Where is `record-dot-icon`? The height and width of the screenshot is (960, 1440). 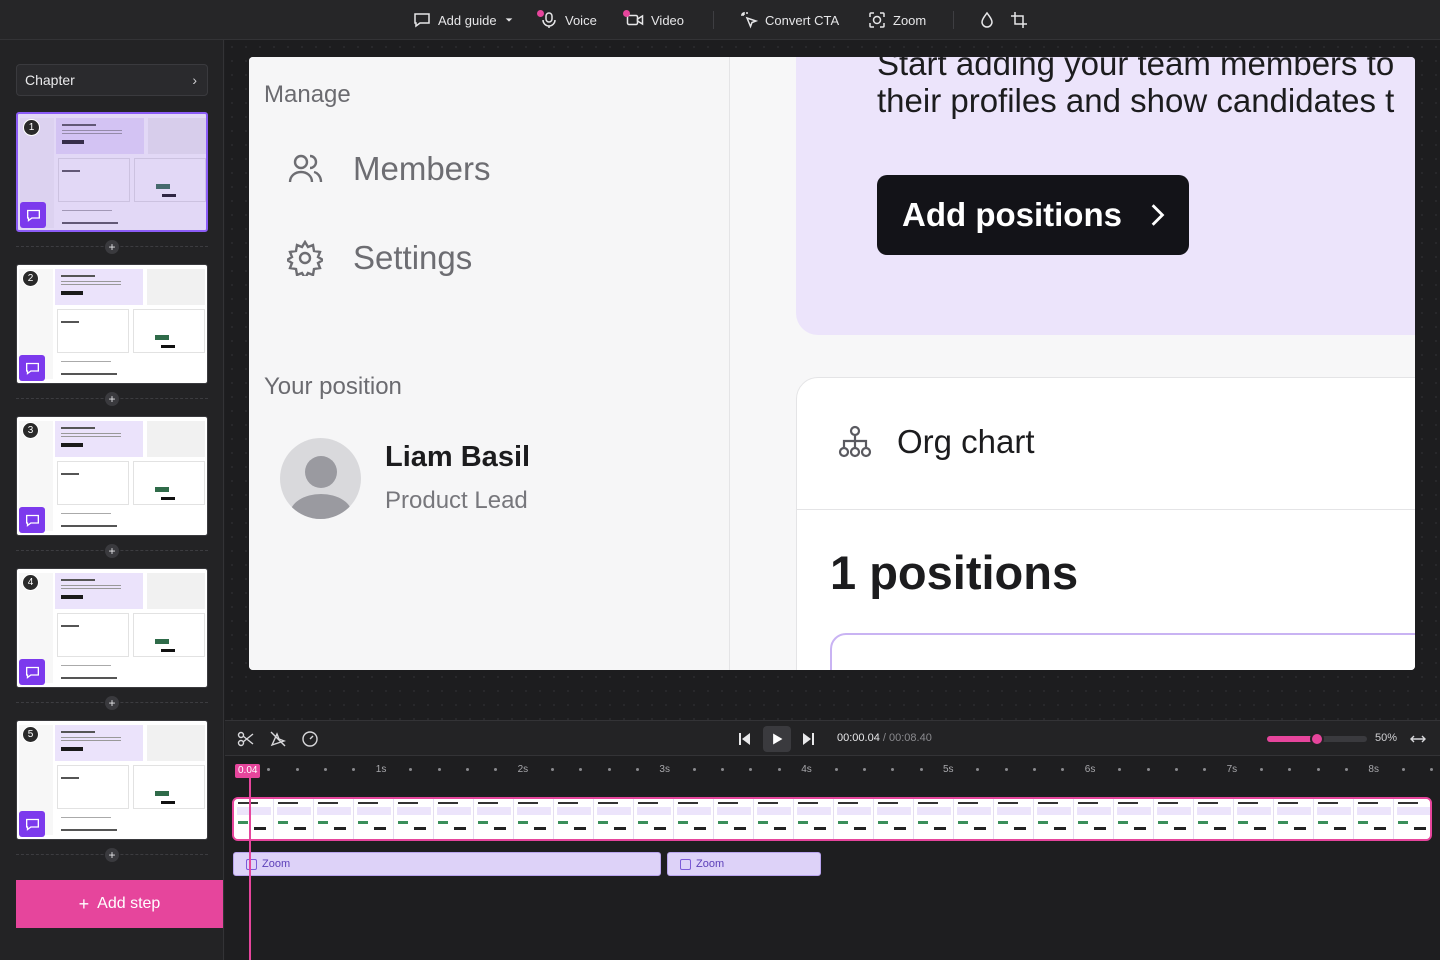
record-dot-icon is located at coordinates (540, 13).